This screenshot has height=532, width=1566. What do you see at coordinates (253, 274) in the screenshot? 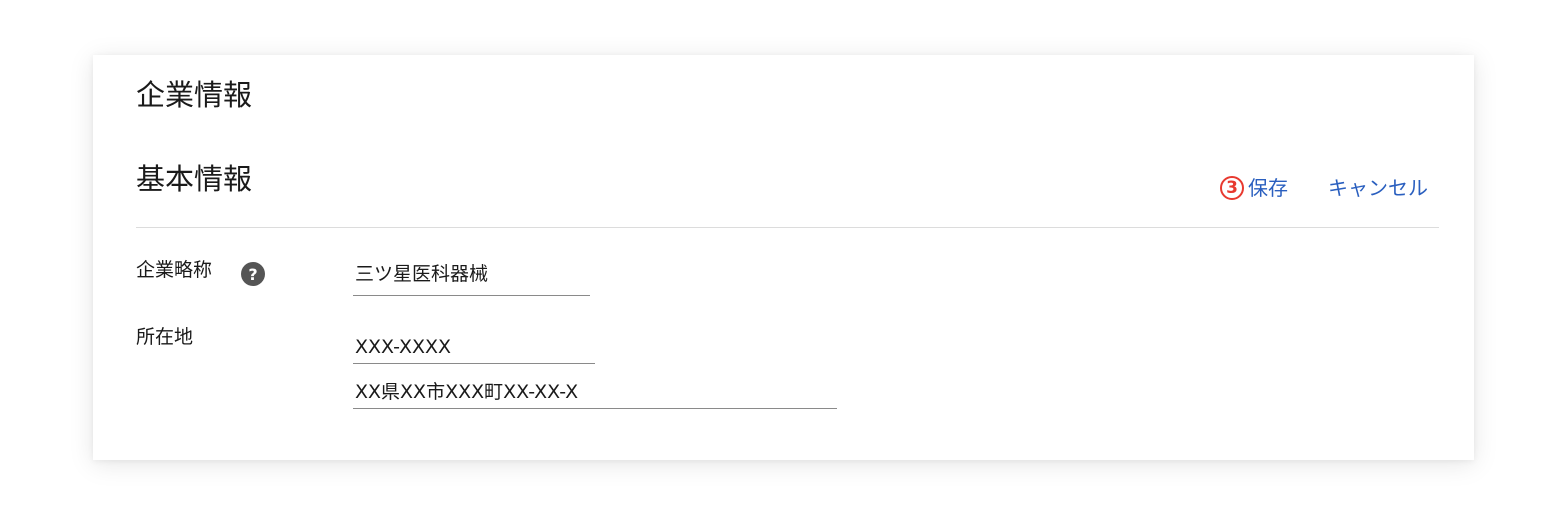
I see `help-icon: ?` at bounding box center [253, 274].